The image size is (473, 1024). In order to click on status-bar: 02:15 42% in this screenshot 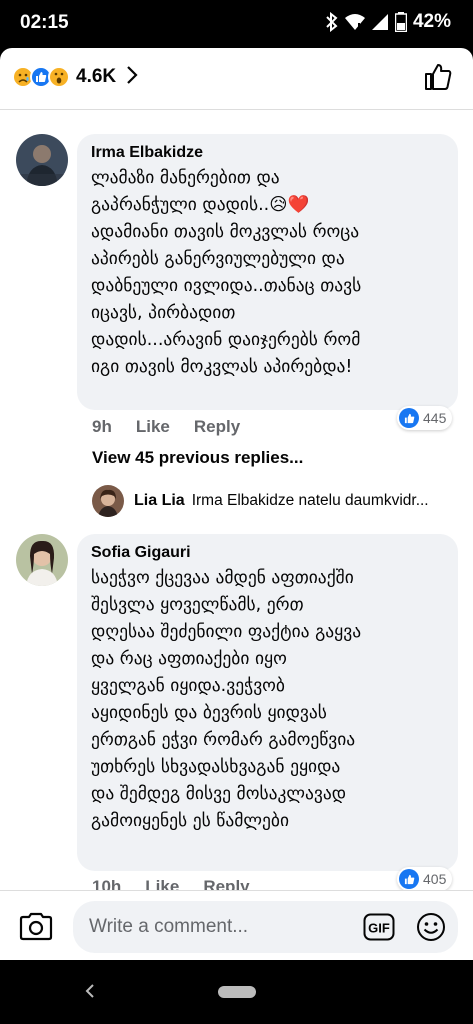, I will do `click(236, 24)`.